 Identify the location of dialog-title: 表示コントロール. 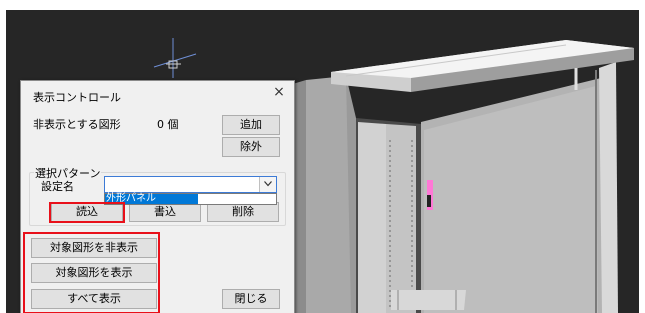
(77, 97).